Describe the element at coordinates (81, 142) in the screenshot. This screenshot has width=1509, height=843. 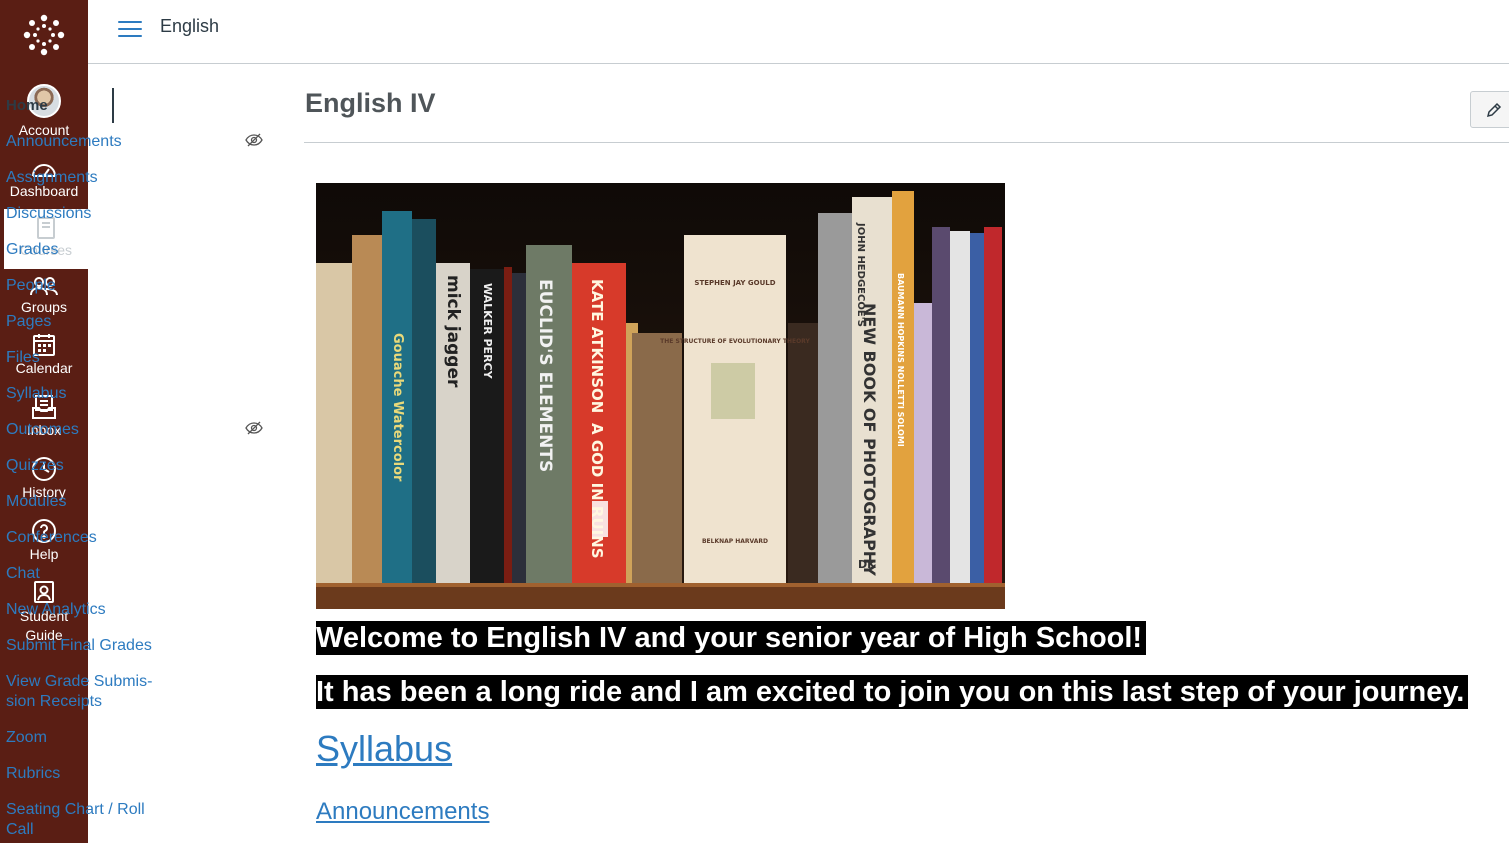
I see `course-nav-announcements: Announcements` at that location.